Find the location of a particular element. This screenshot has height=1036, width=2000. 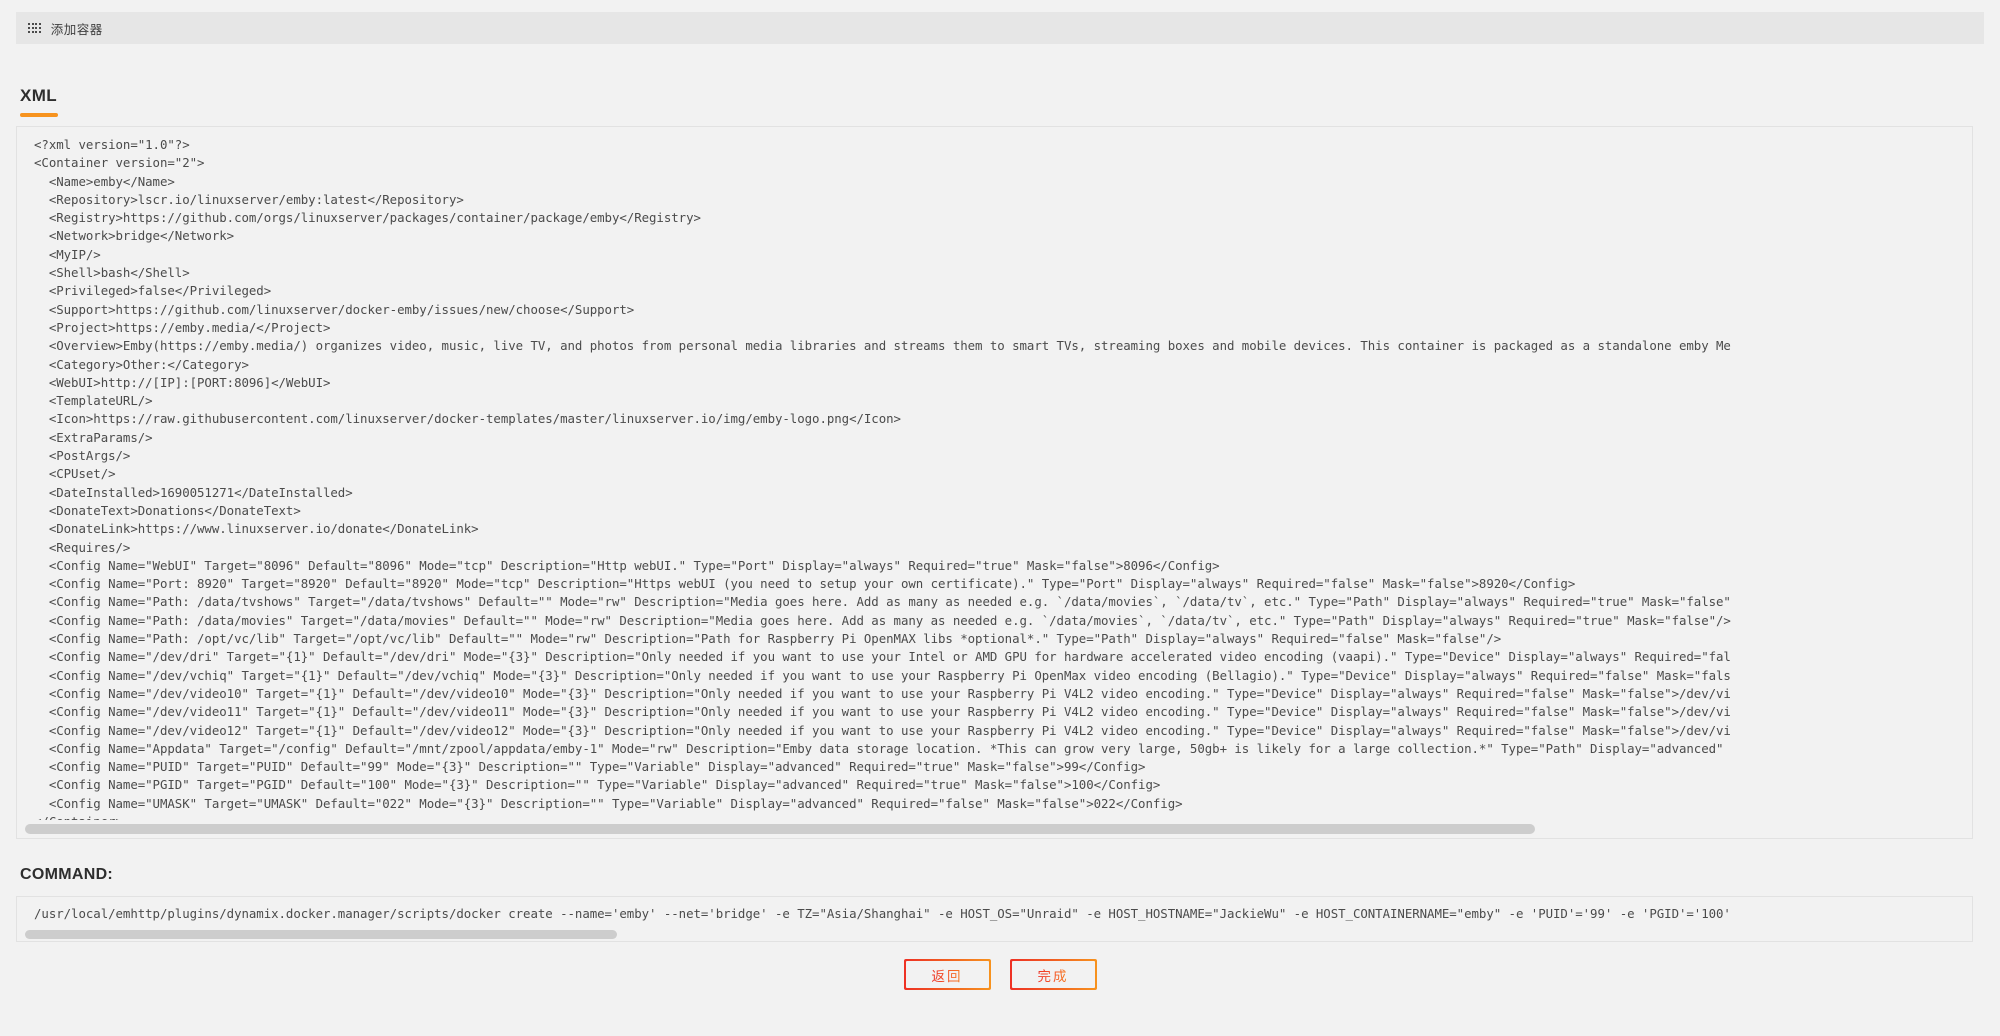

command-section-label: COMMAND: is located at coordinates (67, 874).